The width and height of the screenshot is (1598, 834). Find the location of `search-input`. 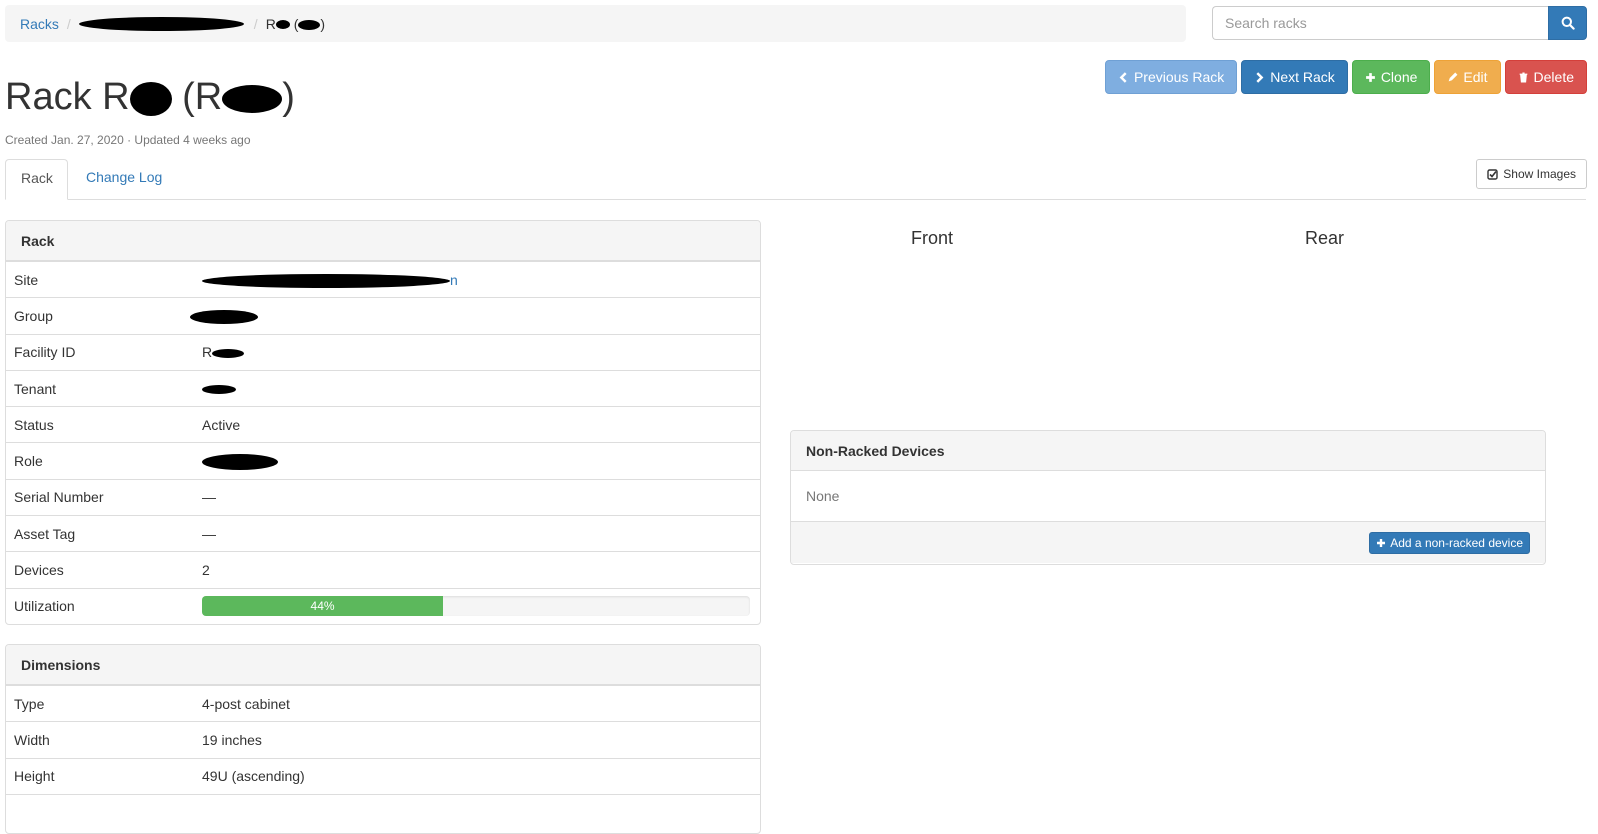

search-input is located at coordinates (1380, 23).